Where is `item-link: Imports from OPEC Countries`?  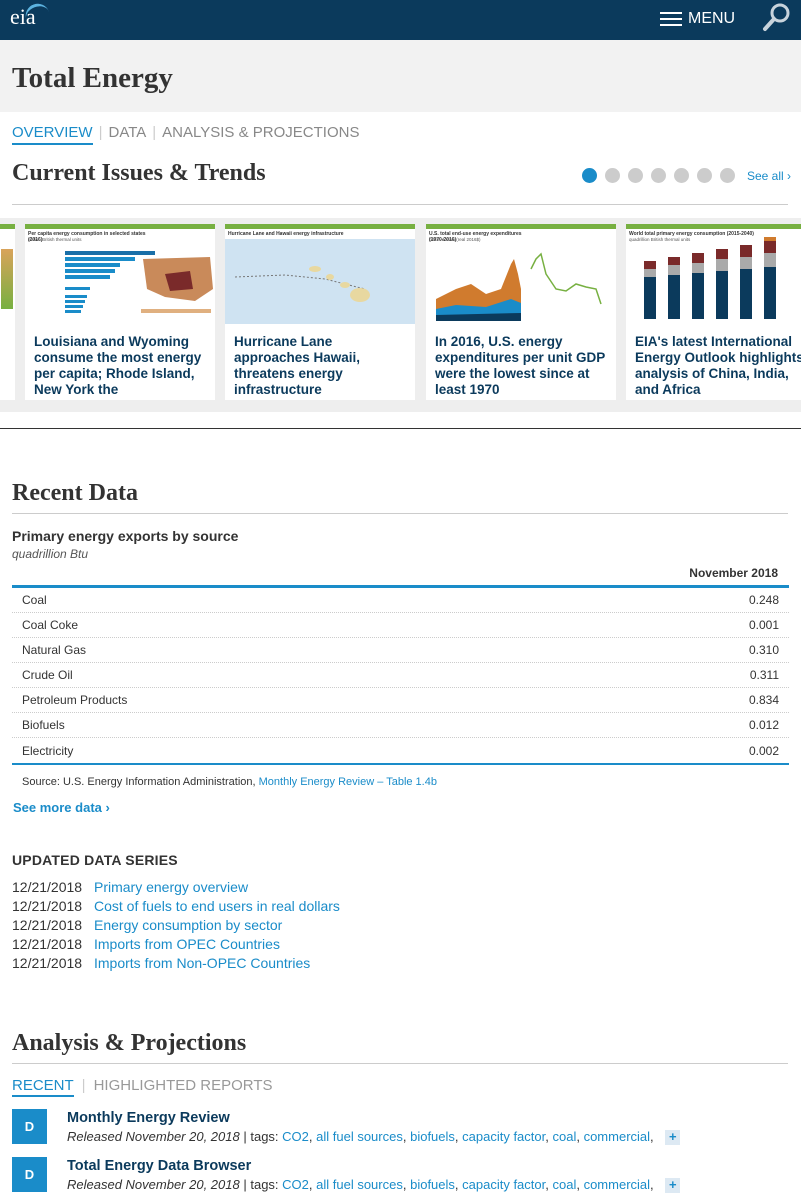 item-link: Imports from OPEC Countries is located at coordinates (187, 945).